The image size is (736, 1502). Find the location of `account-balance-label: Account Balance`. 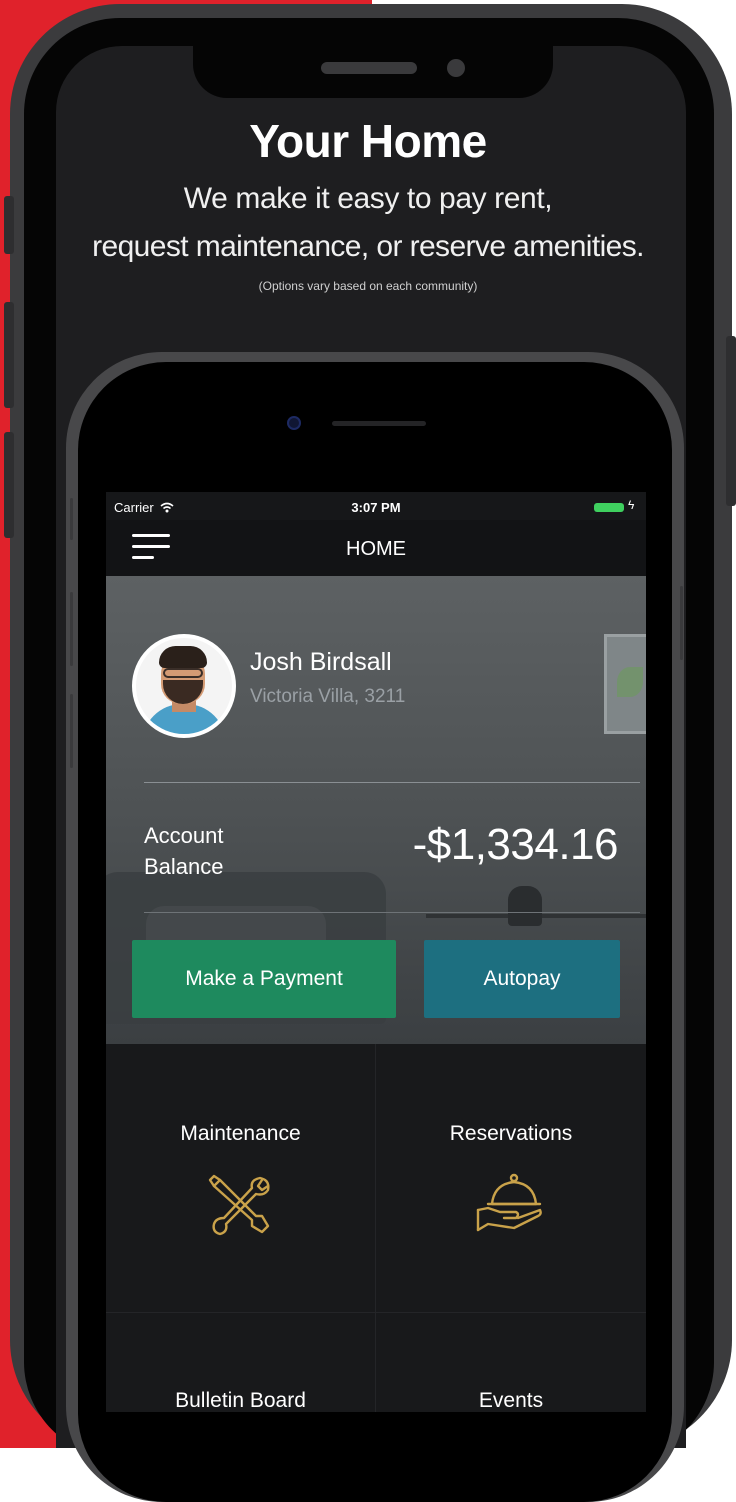

account-balance-label: Account Balance is located at coordinates (184, 851).